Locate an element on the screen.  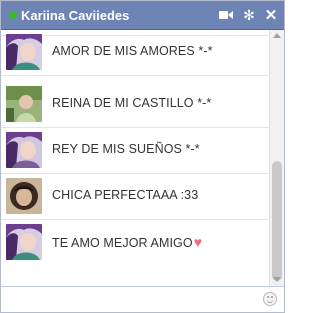
message-text: CHICA PERFECTAAA :33 is located at coordinates (125, 195).